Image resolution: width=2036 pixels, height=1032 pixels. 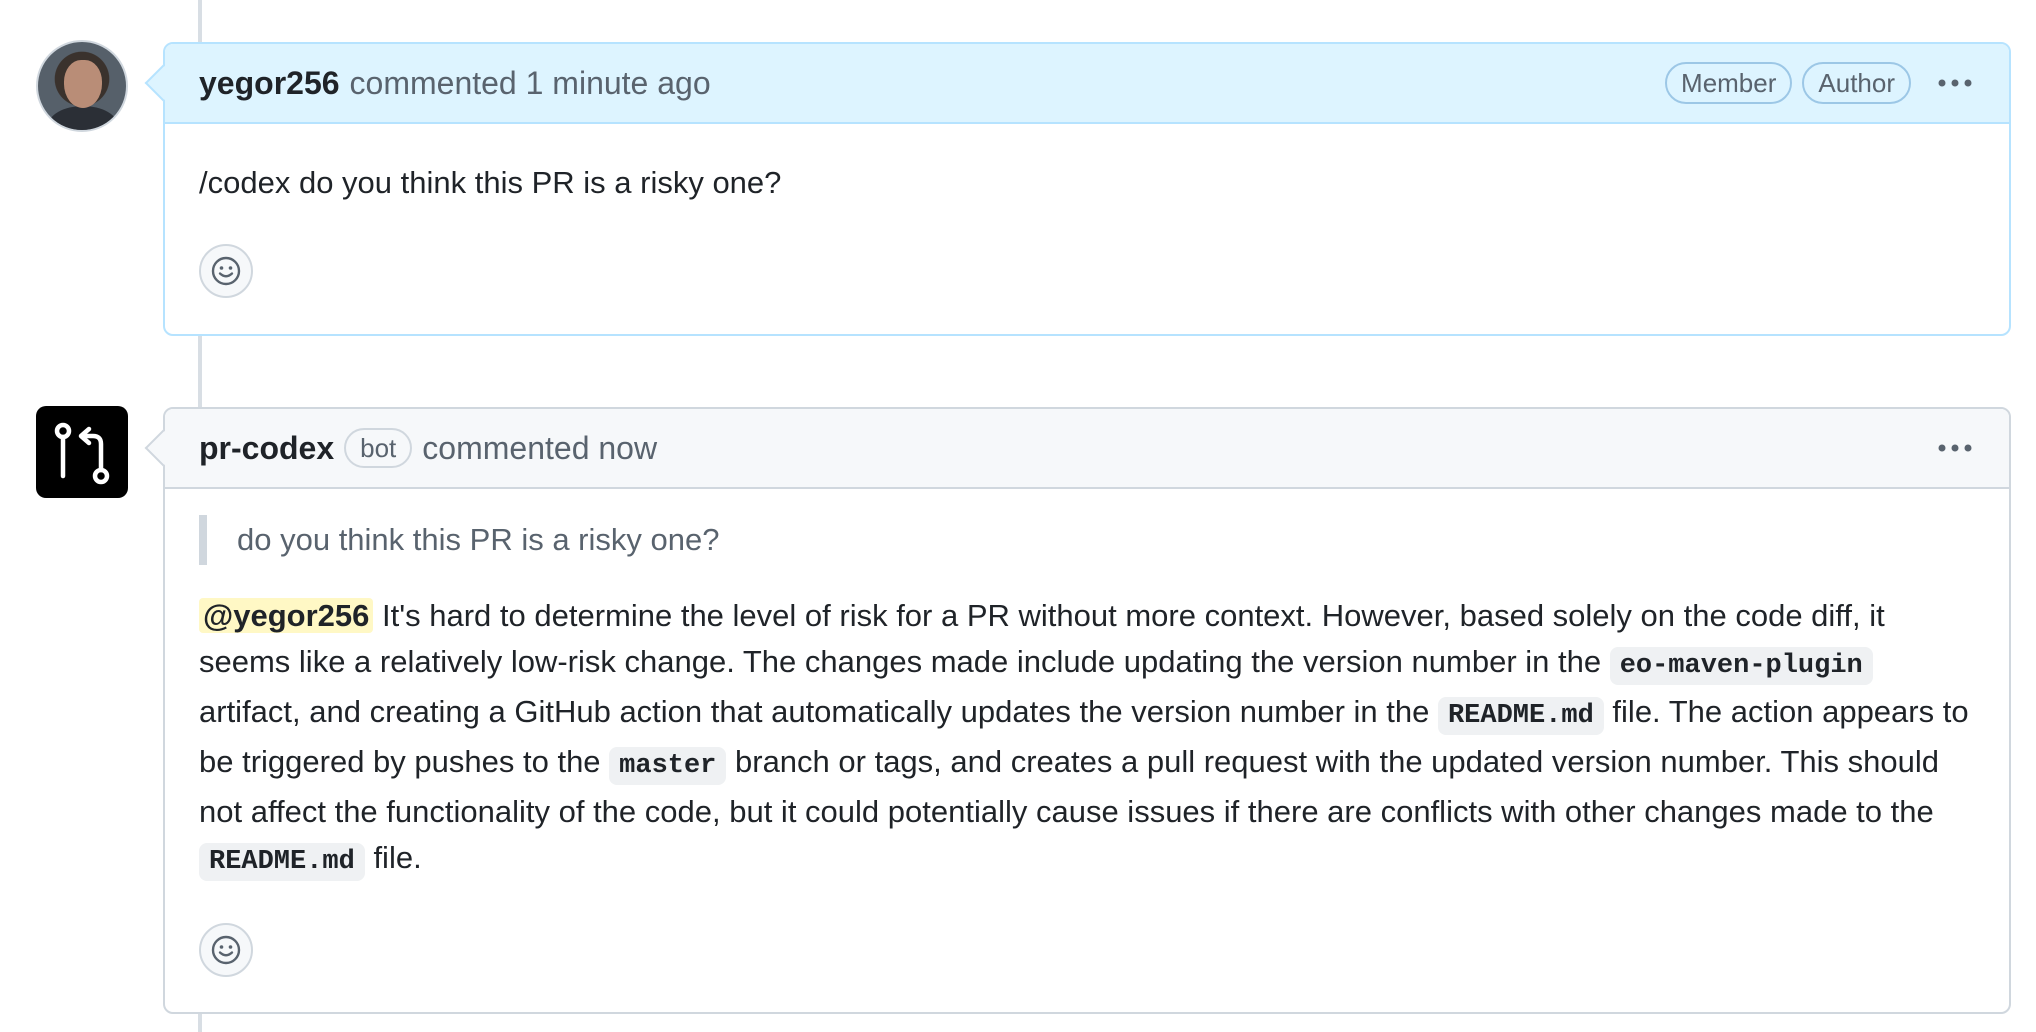 What do you see at coordinates (378, 448) in the screenshot?
I see `bot-badge: bot` at bounding box center [378, 448].